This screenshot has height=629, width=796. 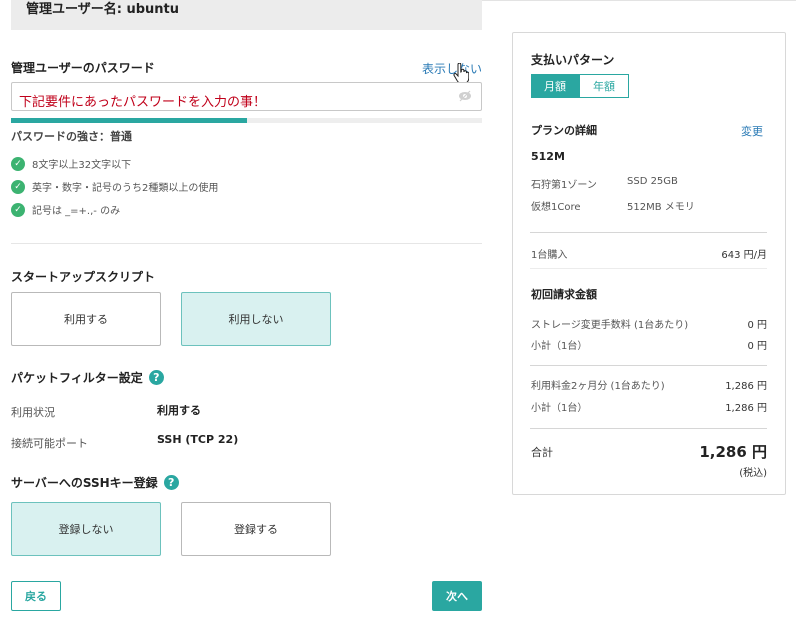 What do you see at coordinates (610, 325) in the screenshot?
I see `storage-fee-label: ストレージ変更手数料 (1台あたり)` at bounding box center [610, 325].